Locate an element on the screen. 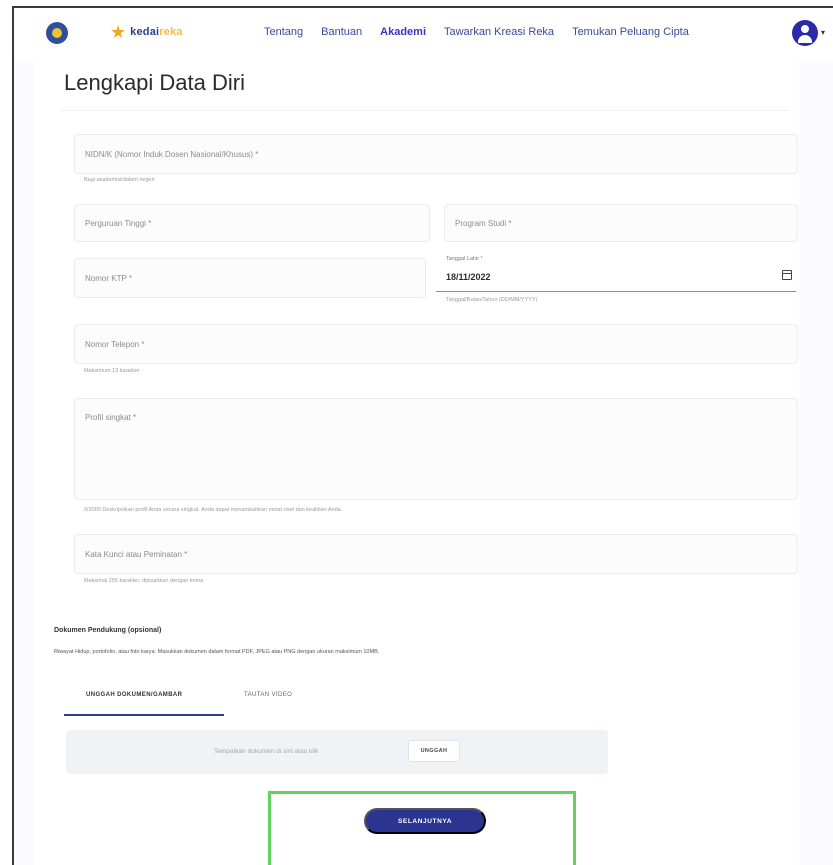 The image size is (833, 865). birthdate-helper: Tanggal/Bulan/Tahun (DD/MM/YYYY) is located at coordinates (492, 300).